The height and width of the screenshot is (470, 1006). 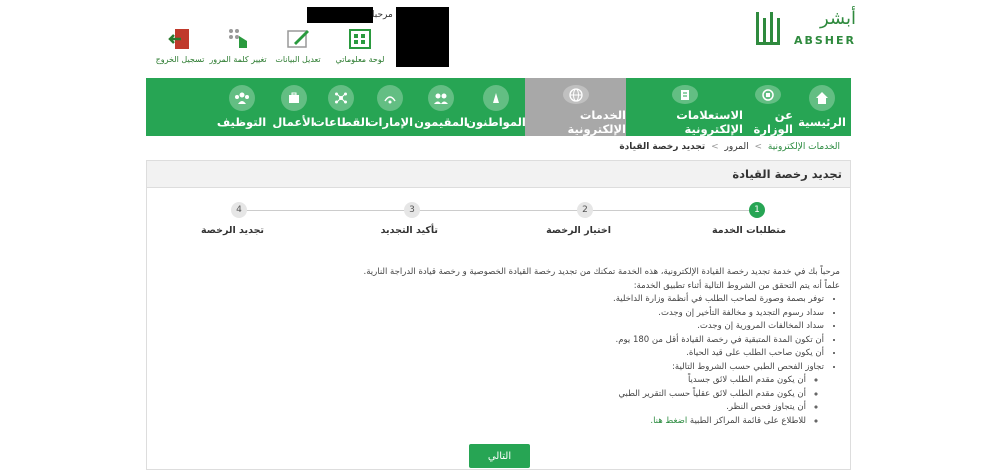 What do you see at coordinates (441, 98) in the screenshot?
I see `residents-icon` at bounding box center [441, 98].